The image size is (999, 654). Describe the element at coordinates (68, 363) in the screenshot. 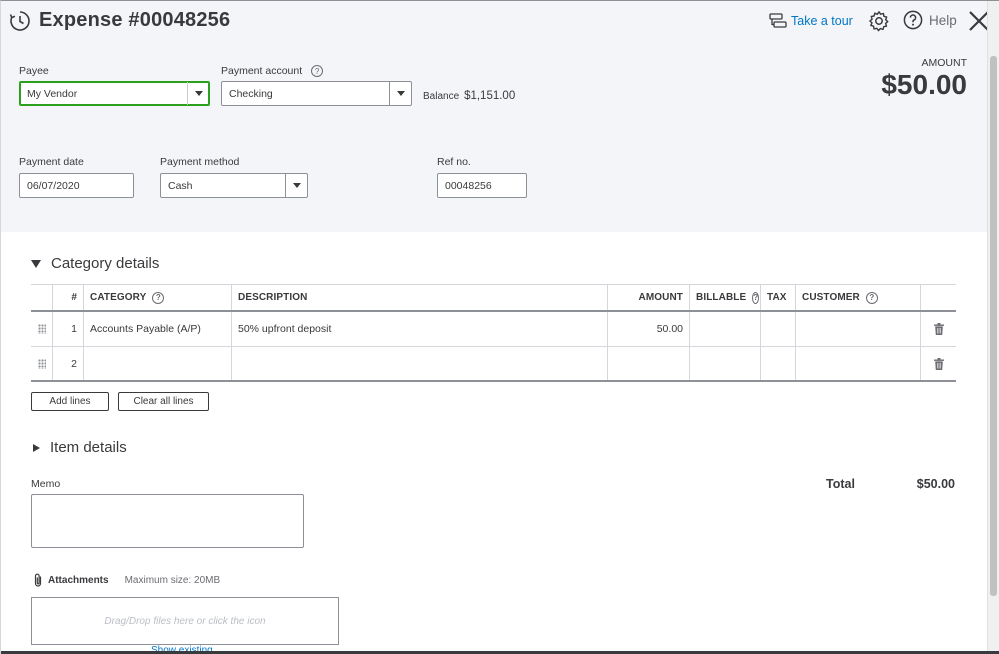

I see `row-number: 2` at that location.